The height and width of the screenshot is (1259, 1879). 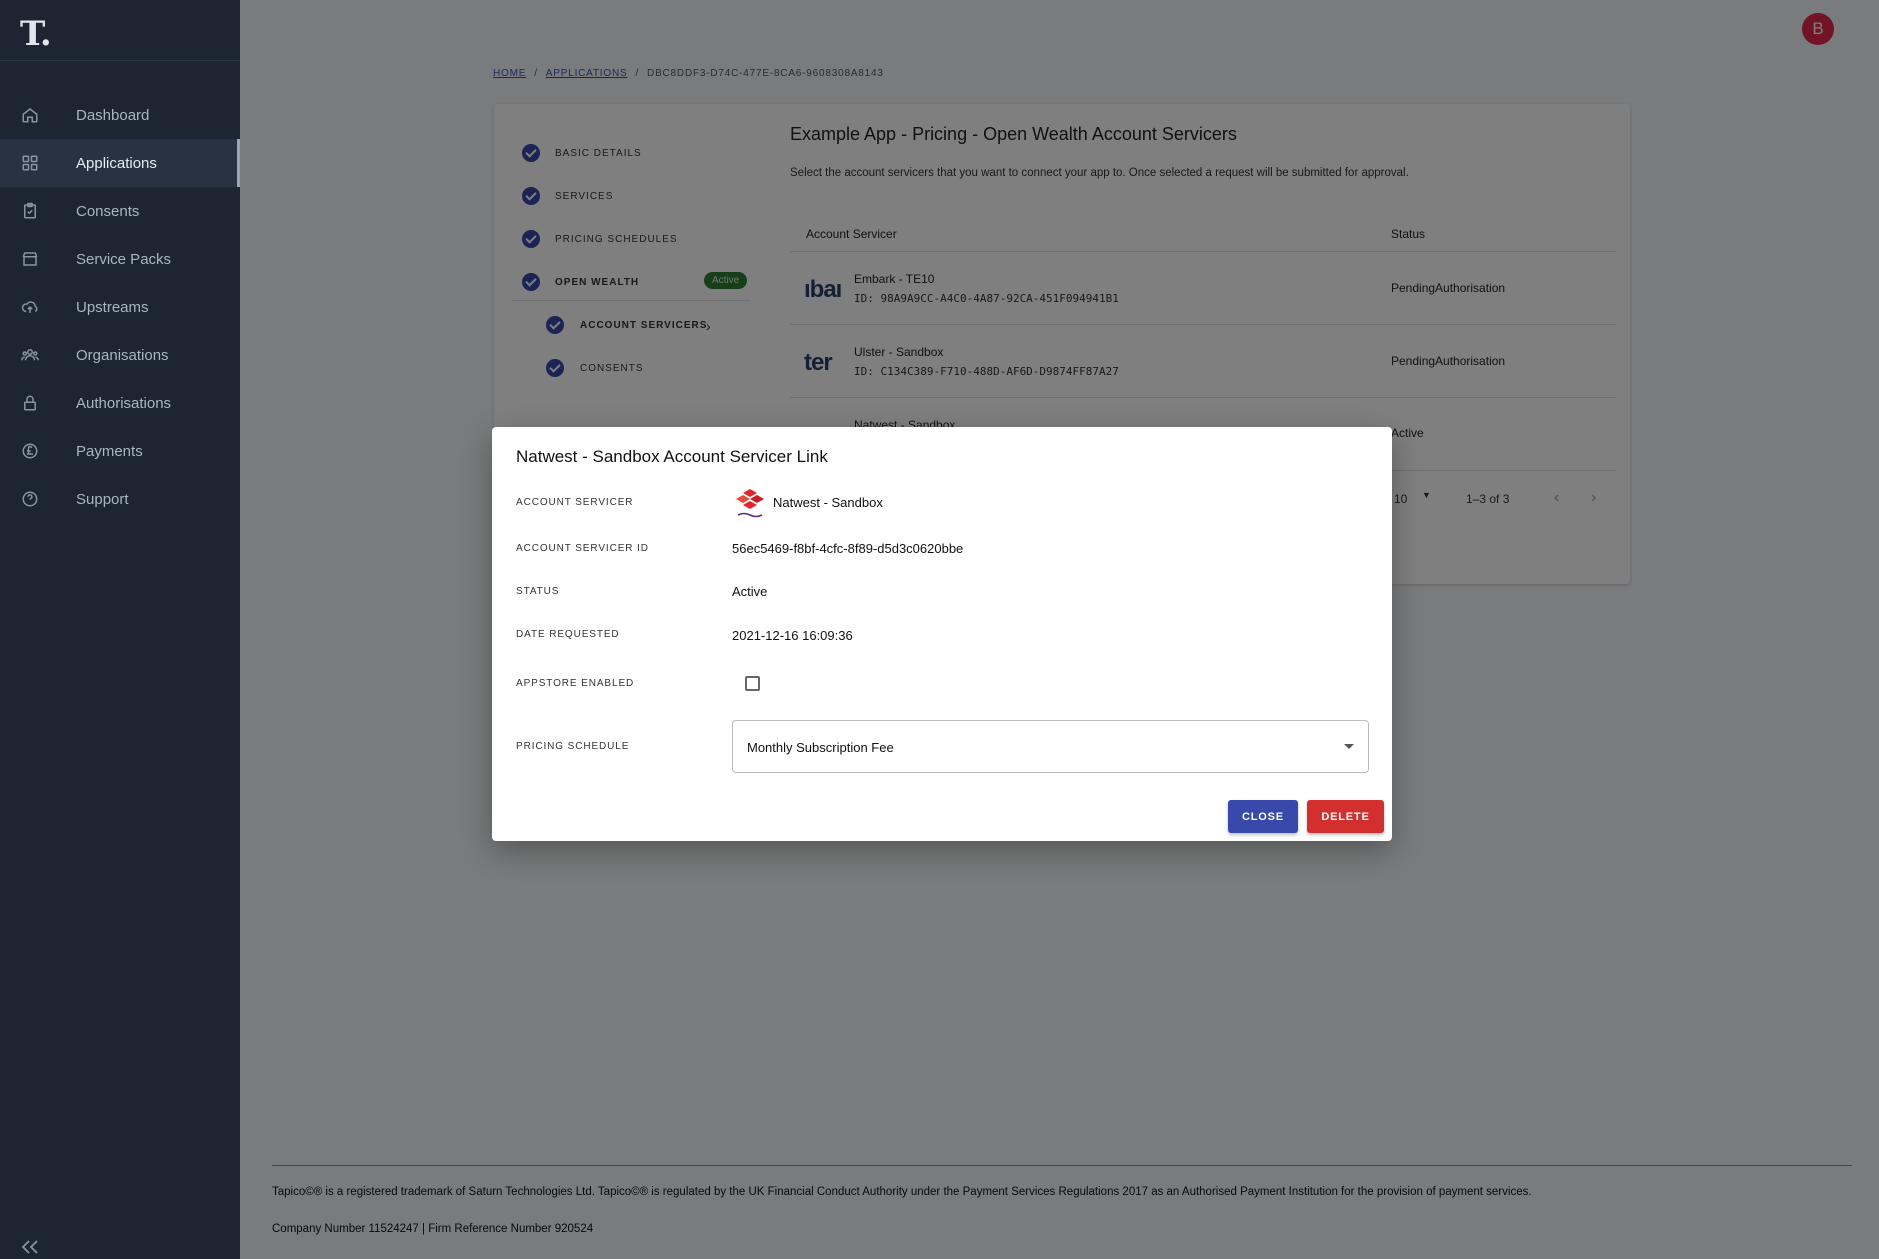 I want to click on clipboard-check-icon, so click(x=30, y=210).